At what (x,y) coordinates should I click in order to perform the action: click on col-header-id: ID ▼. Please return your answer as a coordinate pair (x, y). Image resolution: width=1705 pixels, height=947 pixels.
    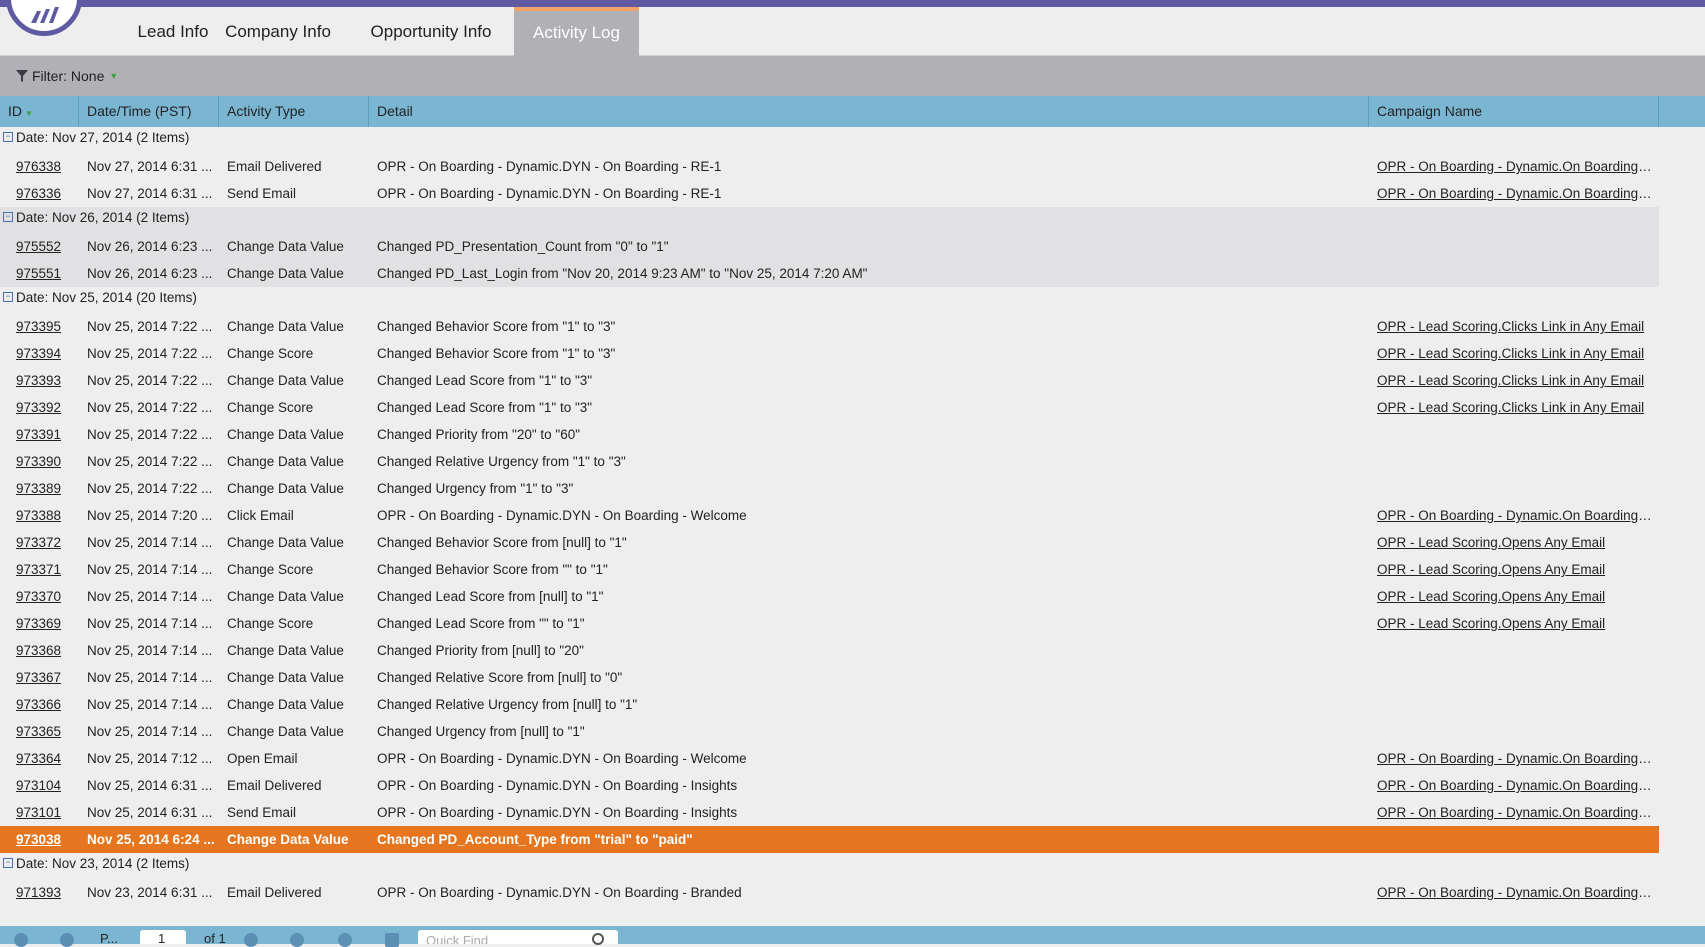
    Looking at the image, I should click on (39, 111).